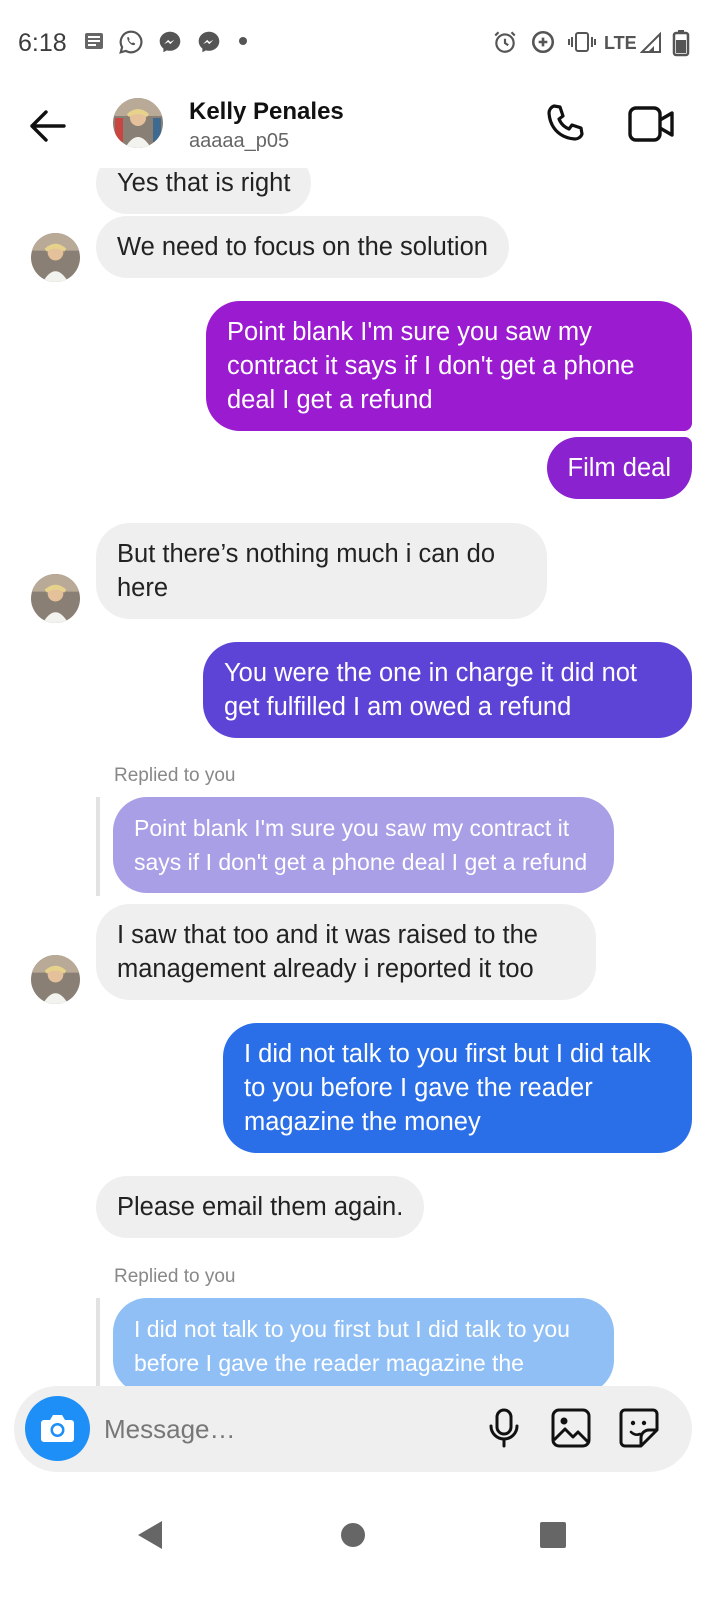 This screenshot has height=1600, width=720. I want to click on battery-icon, so click(681, 43).